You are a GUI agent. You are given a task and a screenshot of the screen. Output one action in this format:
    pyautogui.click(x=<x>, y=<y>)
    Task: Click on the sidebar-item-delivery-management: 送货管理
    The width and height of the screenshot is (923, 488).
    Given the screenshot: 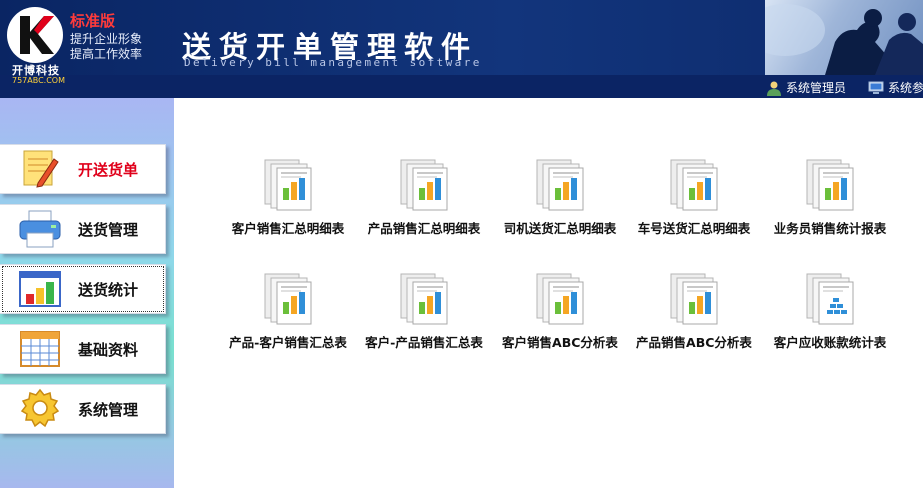 What is the action you would take?
    pyautogui.click(x=83, y=229)
    